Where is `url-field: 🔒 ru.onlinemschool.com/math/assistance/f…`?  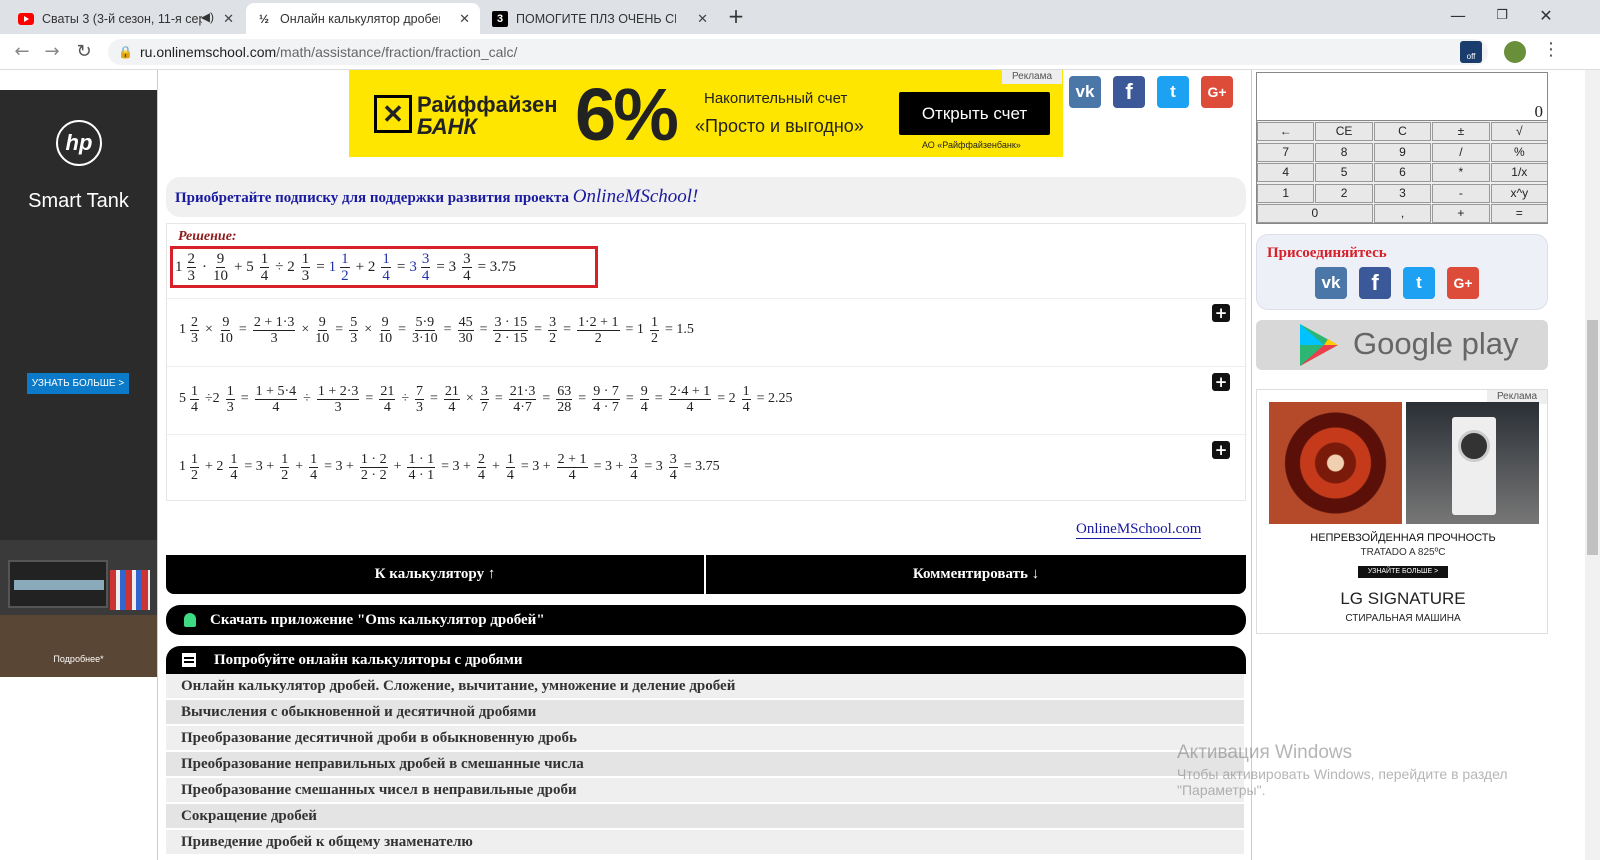 url-field: 🔒 ru.onlinemschool.com/math/assistance/f… is located at coordinates (798, 52).